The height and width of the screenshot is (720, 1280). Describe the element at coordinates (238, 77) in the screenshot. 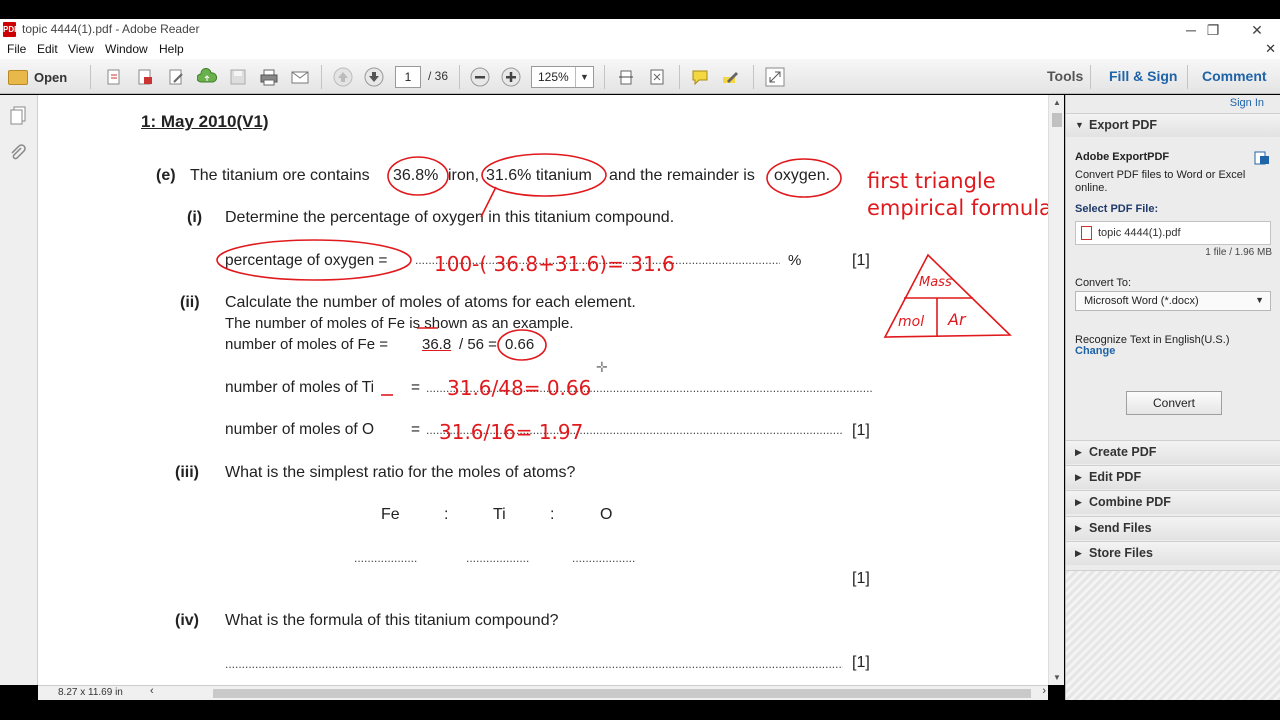

I see `save-icon` at that location.